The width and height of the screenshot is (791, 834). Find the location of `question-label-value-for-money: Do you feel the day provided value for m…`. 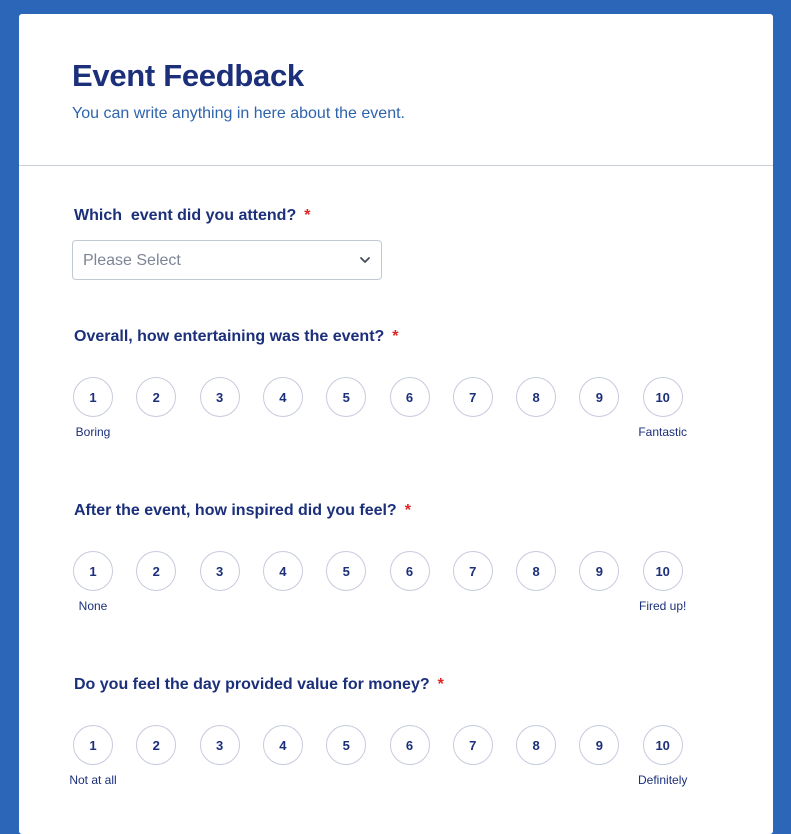

question-label-value-for-money: Do you feel the day provided value for m… is located at coordinates (259, 685).